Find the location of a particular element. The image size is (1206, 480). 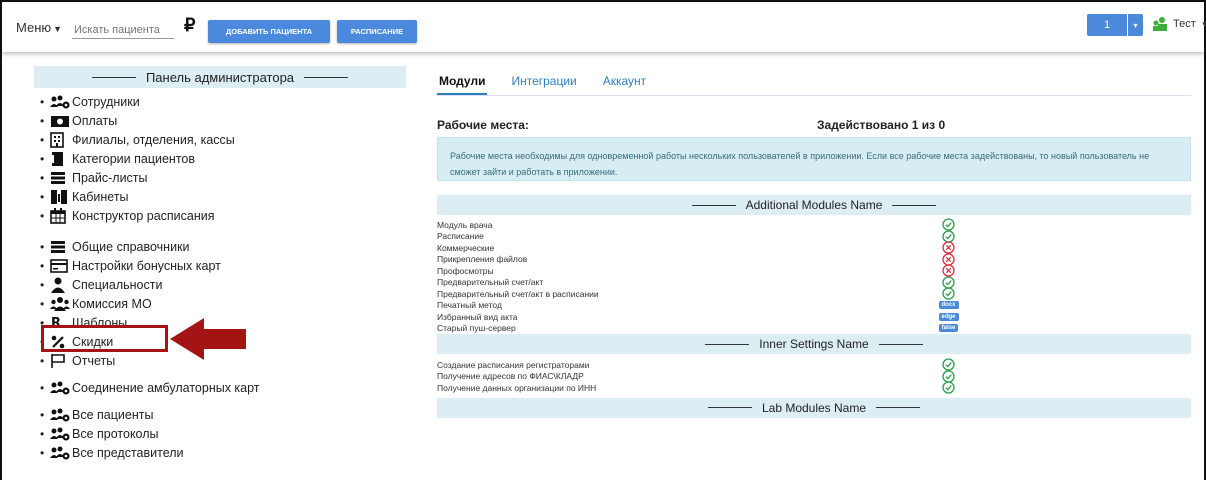

module-name: Прикрепления файлов is located at coordinates (482, 259).